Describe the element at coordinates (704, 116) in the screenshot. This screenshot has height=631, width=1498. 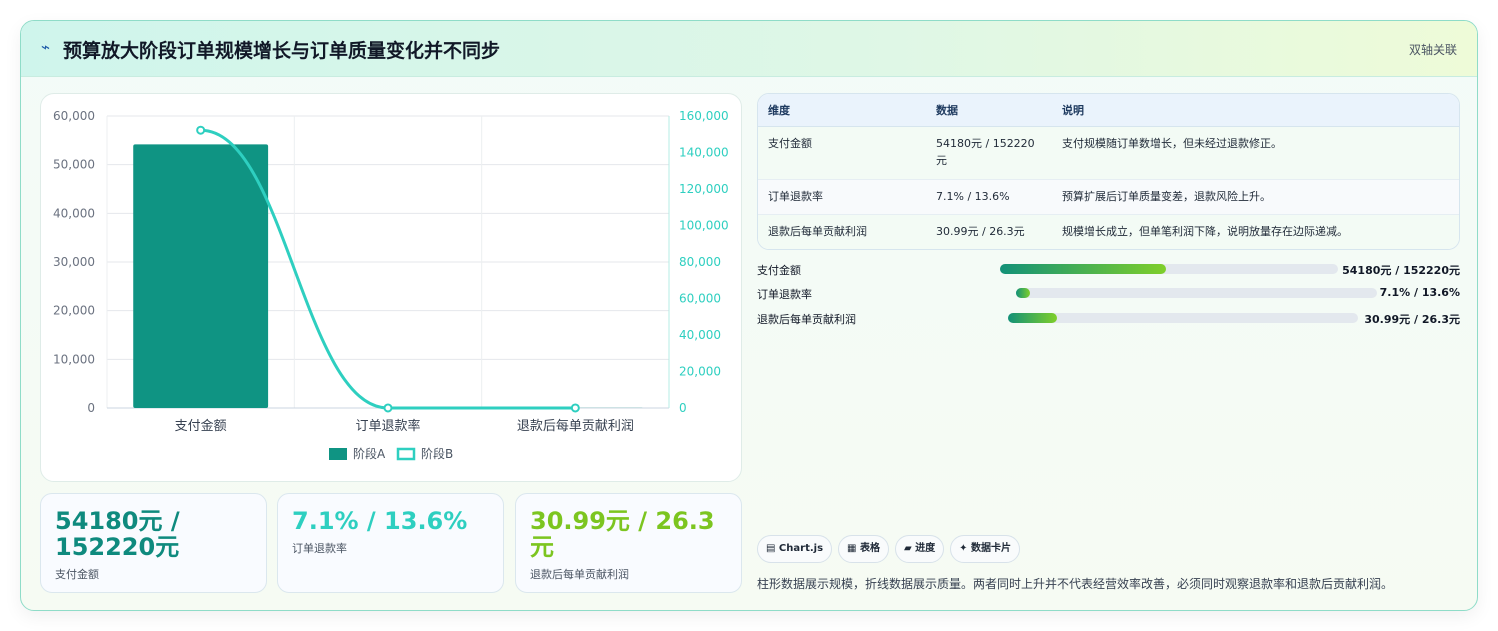
I see `y-right-tick-label: 160,000` at that location.